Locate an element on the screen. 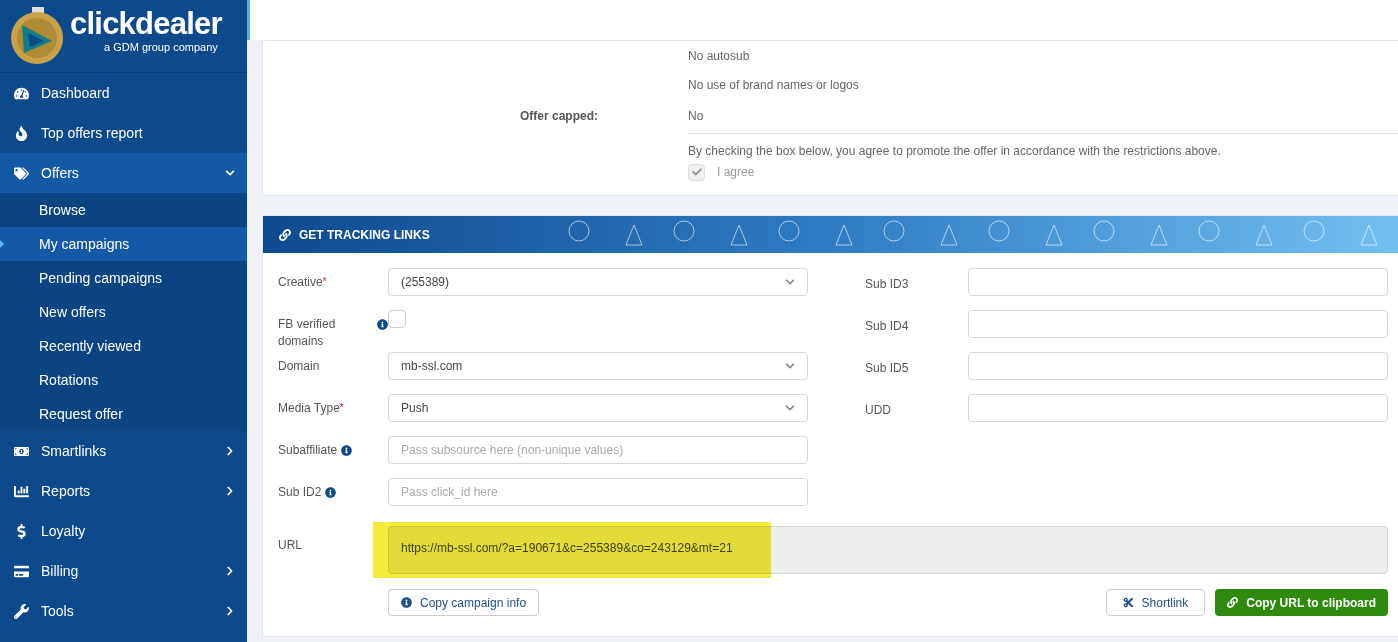 Image resolution: width=1398 pixels, height=642 pixels. checkbox is located at coordinates (397, 319).